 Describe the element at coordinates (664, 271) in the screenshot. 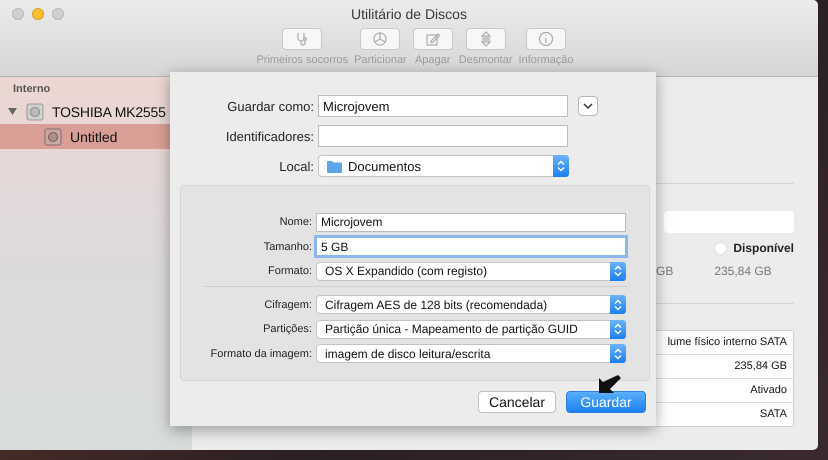

I see `legend-value: GB` at that location.